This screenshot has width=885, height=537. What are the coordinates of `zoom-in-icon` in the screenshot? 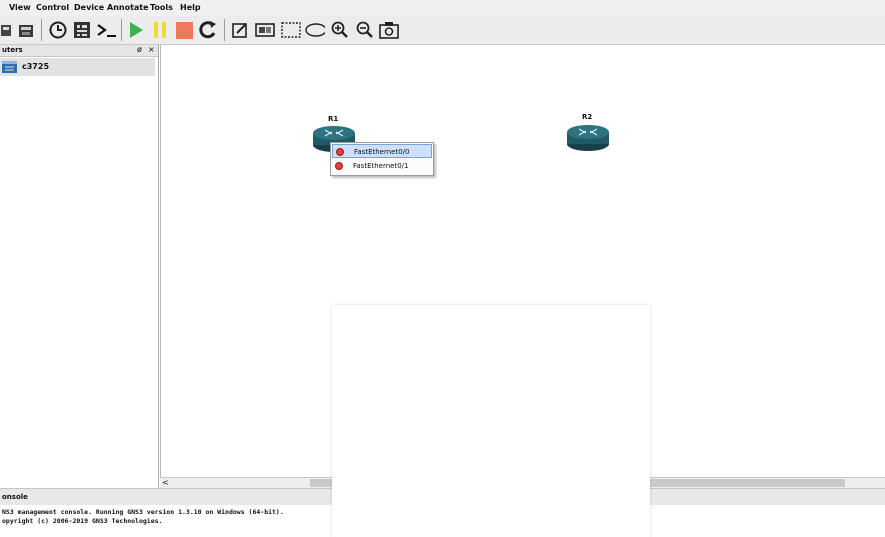 It's located at (340, 30).